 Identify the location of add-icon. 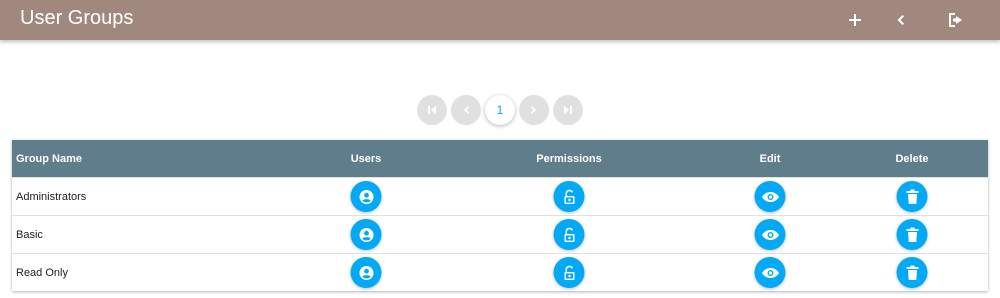
(855, 20).